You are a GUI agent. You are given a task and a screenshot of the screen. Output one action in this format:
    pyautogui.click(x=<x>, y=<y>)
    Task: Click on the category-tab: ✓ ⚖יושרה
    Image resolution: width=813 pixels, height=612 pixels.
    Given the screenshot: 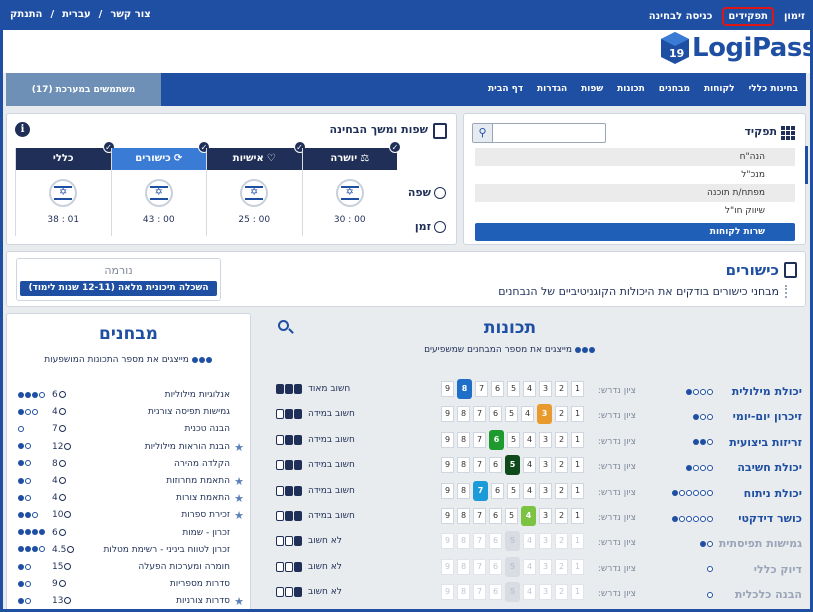 What is the action you would take?
    pyautogui.click(x=351, y=155)
    